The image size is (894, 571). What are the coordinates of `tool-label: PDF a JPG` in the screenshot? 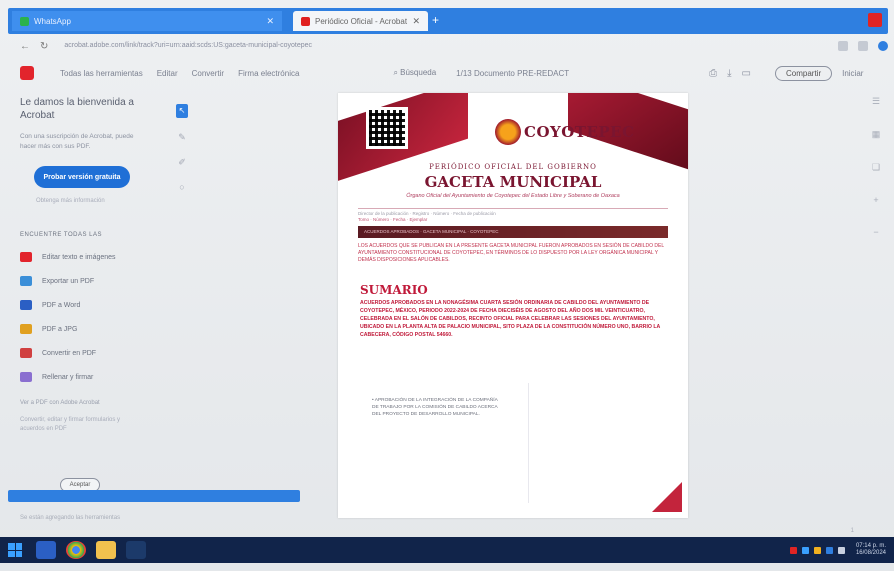 It's located at (60, 329).